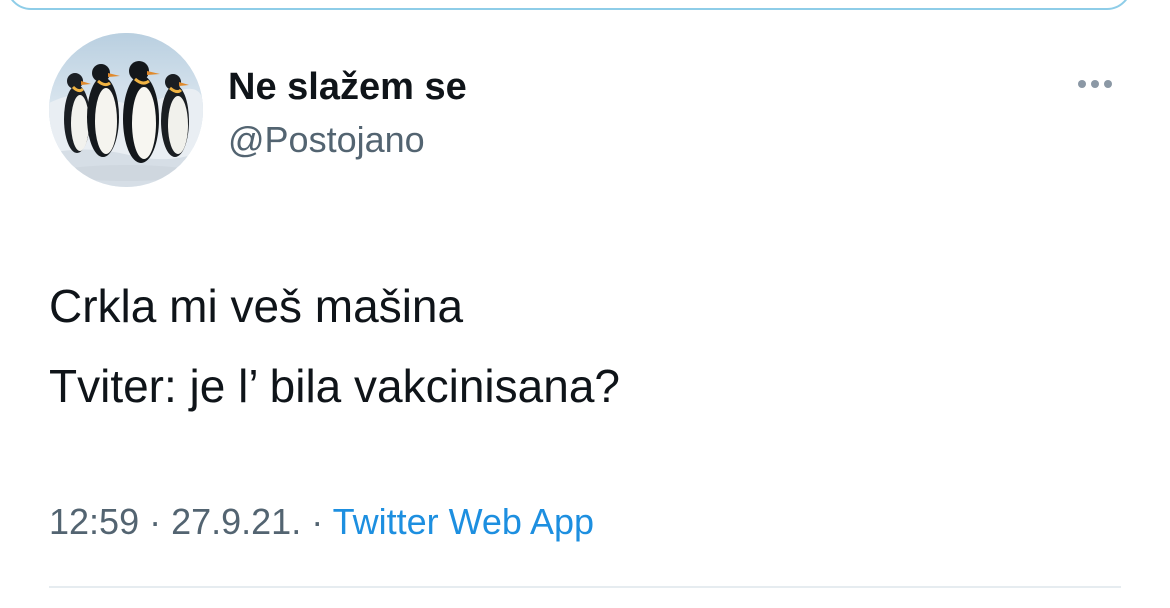 The width and height of the screenshot is (1170, 608). I want to click on penguins-avatar-image, so click(126, 110).